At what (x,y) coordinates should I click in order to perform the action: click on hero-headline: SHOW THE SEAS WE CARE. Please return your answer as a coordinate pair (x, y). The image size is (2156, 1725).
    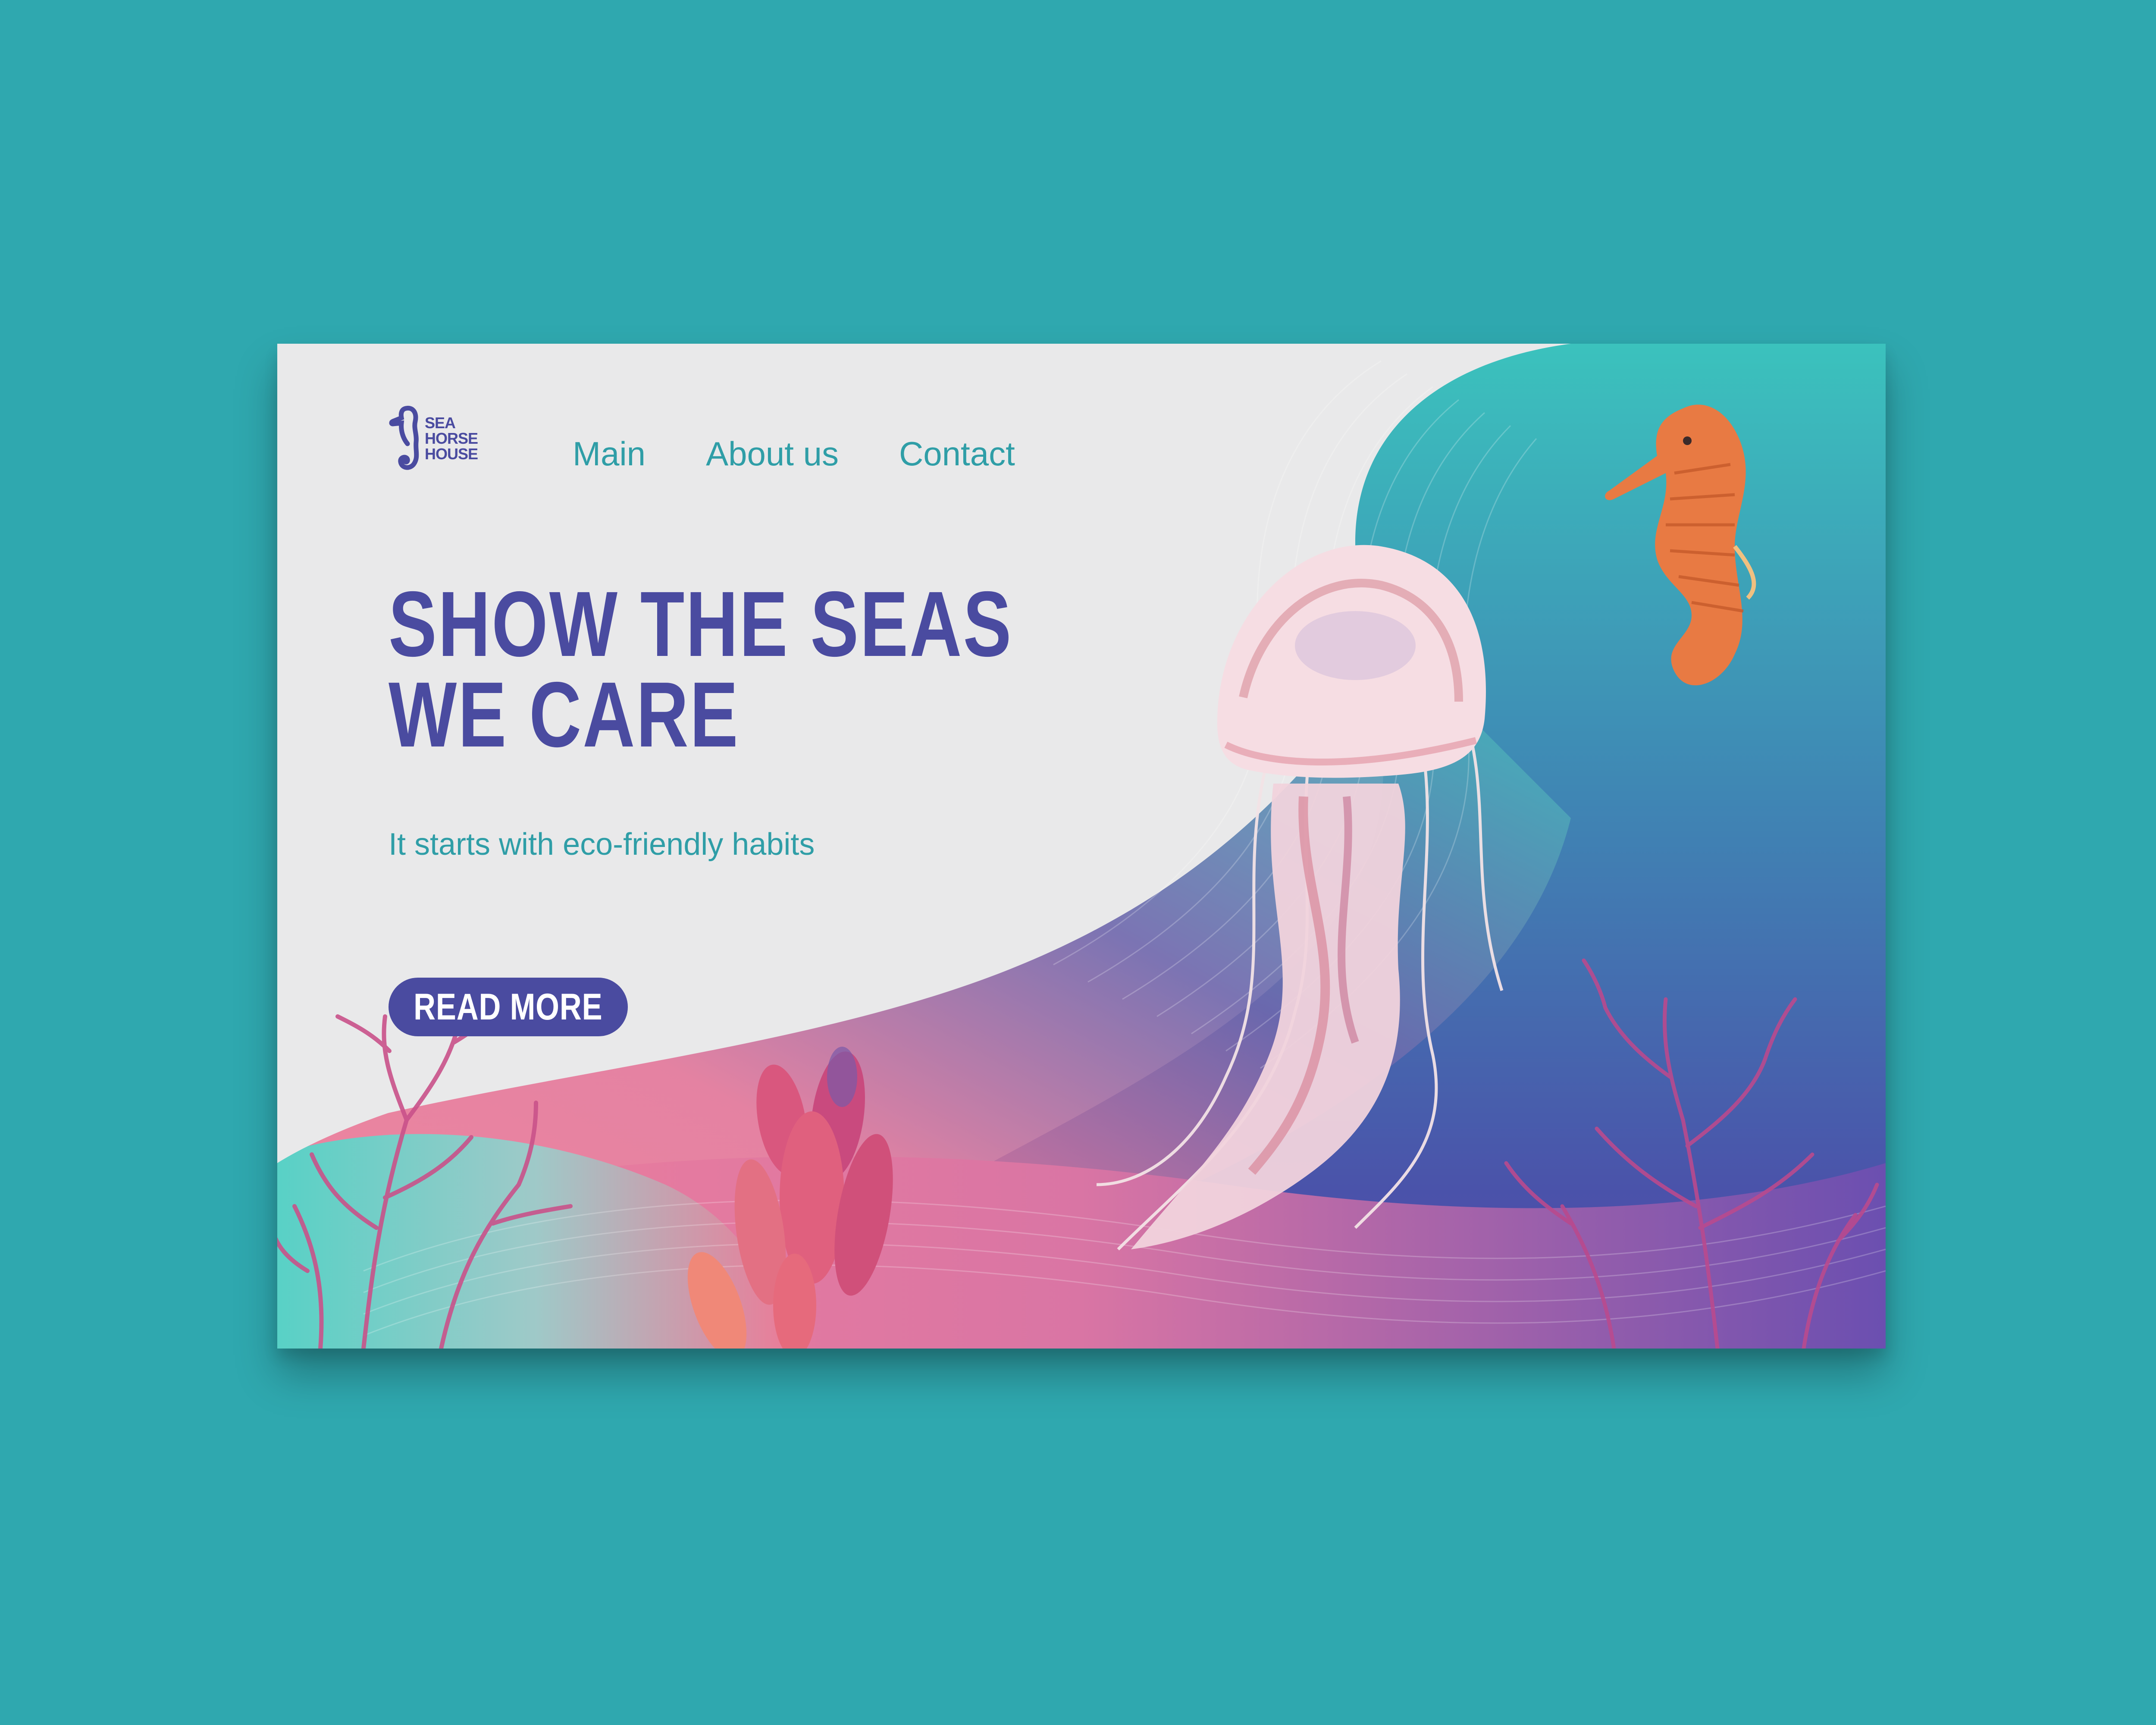
    Looking at the image, I should click on (701, 669).